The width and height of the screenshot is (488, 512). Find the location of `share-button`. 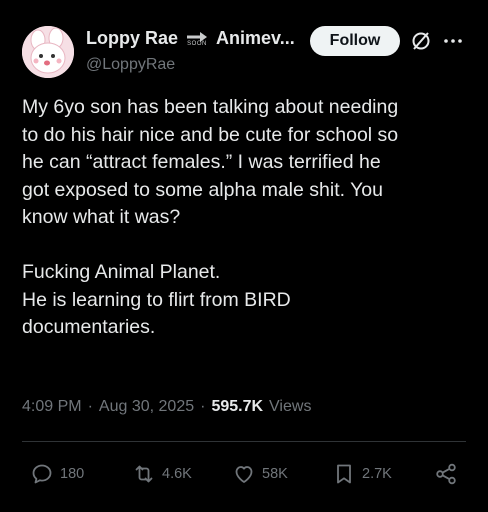

share-button is located at coordinates (446, 474).